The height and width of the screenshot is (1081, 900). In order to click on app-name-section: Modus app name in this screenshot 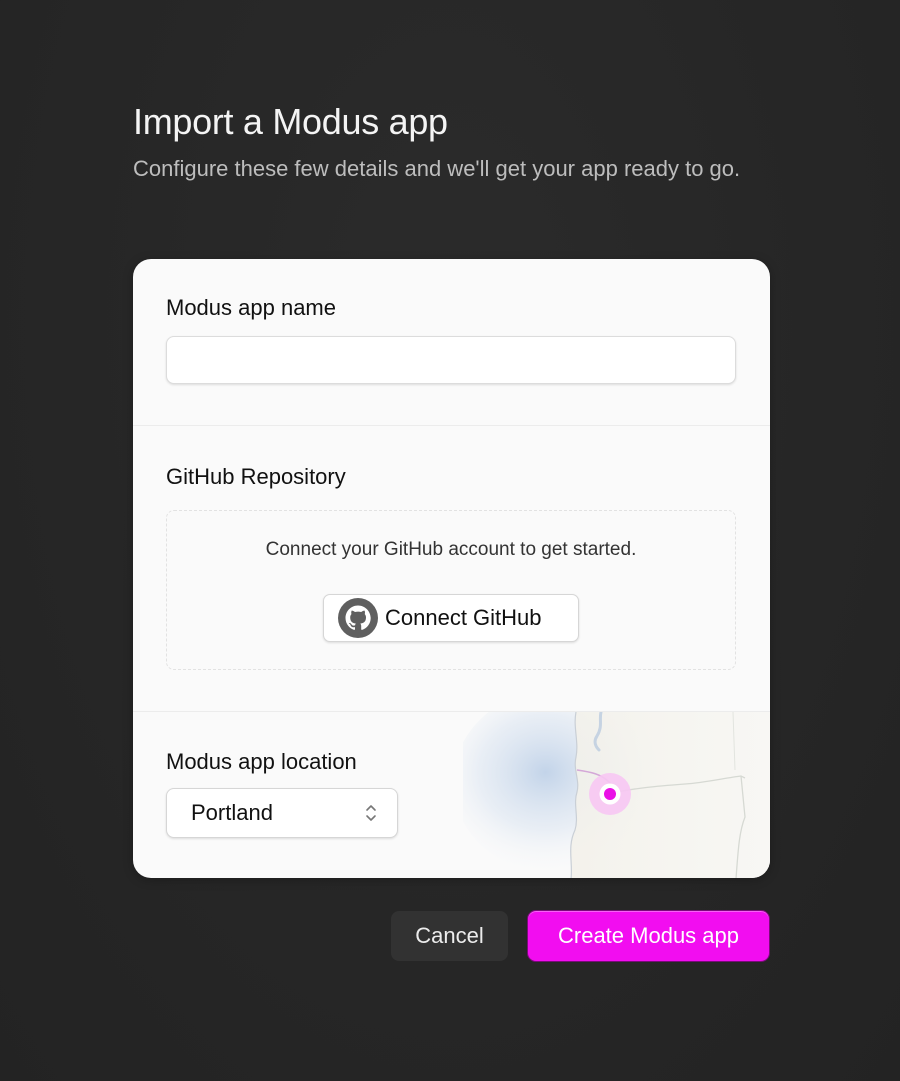, I will do `click(451, 342)`.